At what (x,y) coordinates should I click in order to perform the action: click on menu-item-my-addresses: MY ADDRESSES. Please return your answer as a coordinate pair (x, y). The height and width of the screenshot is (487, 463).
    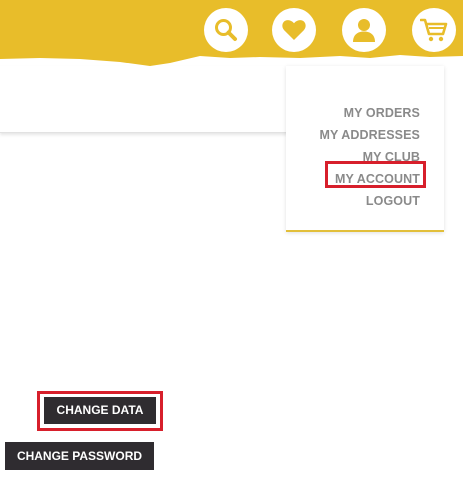
    Looking at the image, I should click on (369, 135).